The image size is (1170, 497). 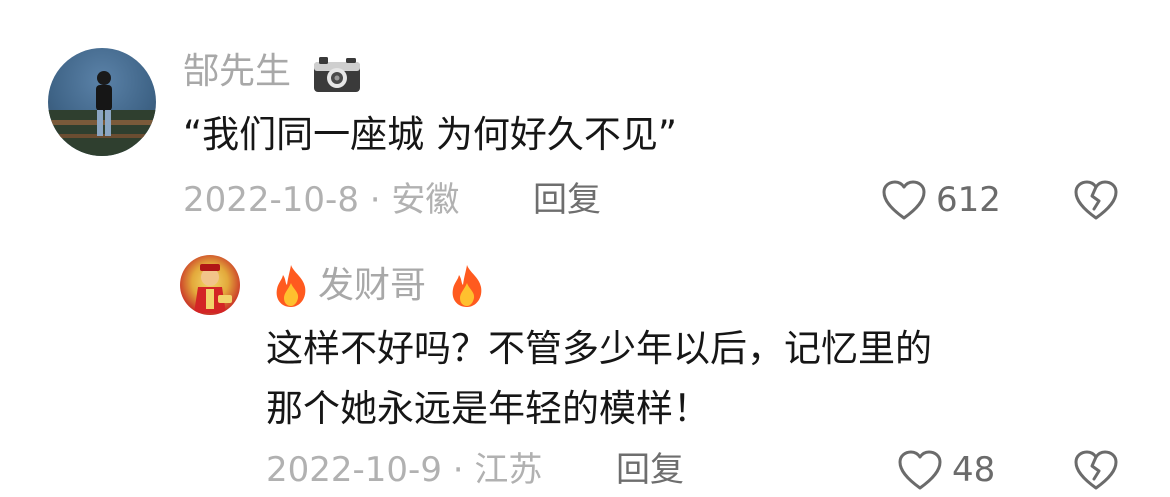 What do you see at coordinates (213, 288) in the screenshot?
I see `avatar-picture` at bounding box center [213, 288].